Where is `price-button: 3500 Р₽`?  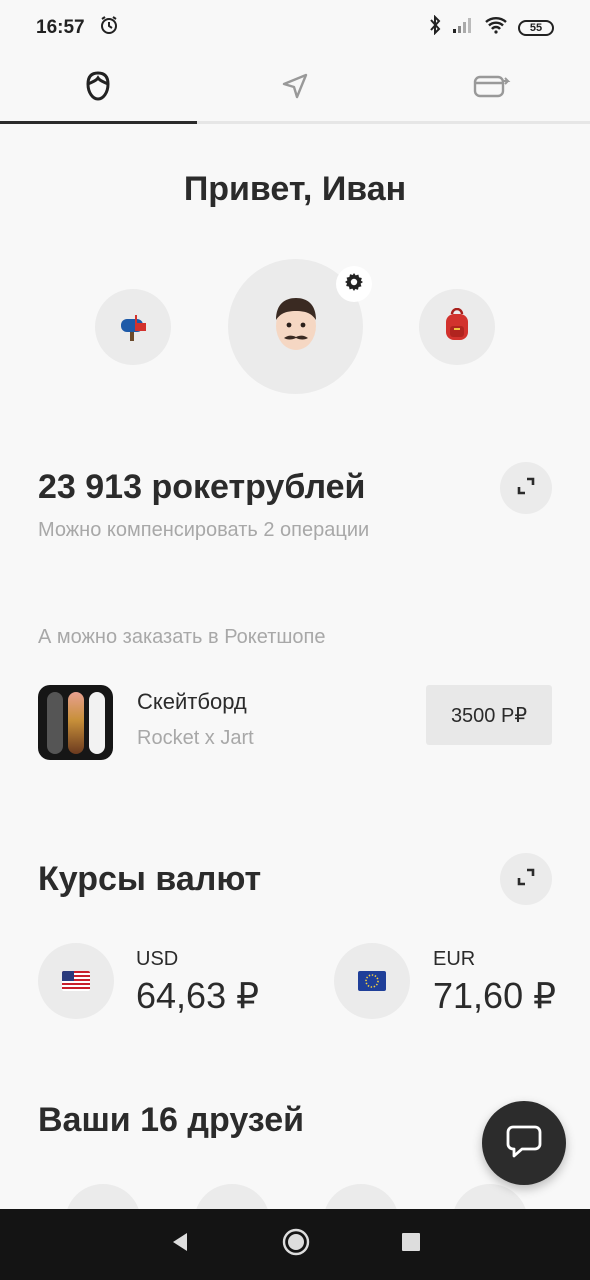 price-button: 3500 Р₽ is located at coordinates (489, 715).